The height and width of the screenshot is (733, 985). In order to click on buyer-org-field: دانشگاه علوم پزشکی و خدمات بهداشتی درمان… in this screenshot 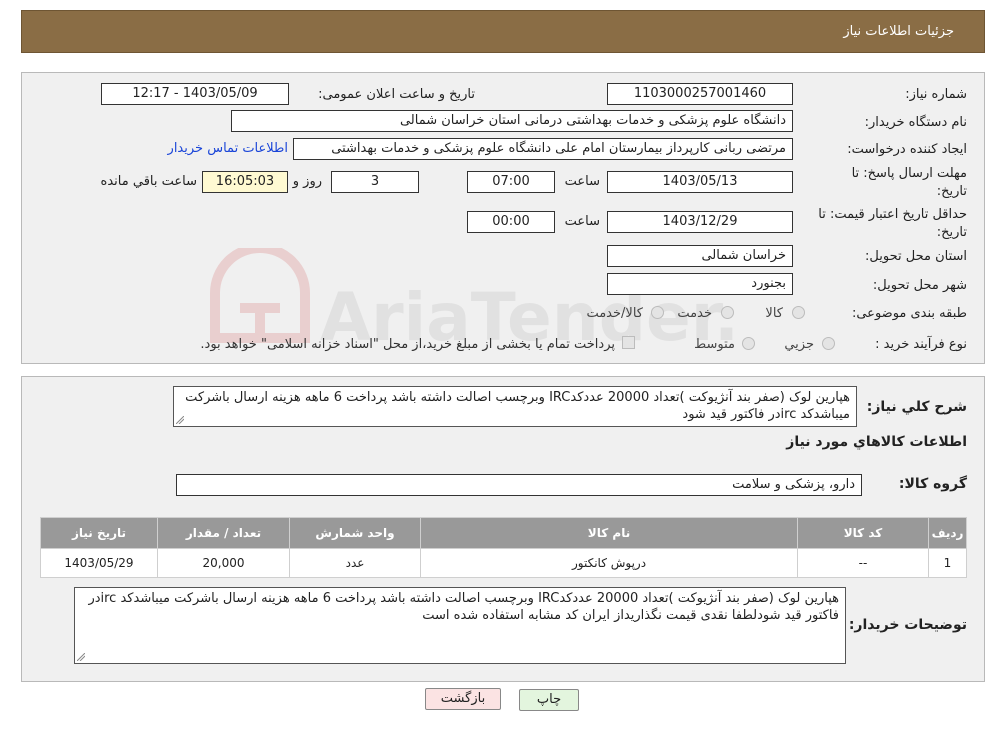, I will do `click(512, 121)`.